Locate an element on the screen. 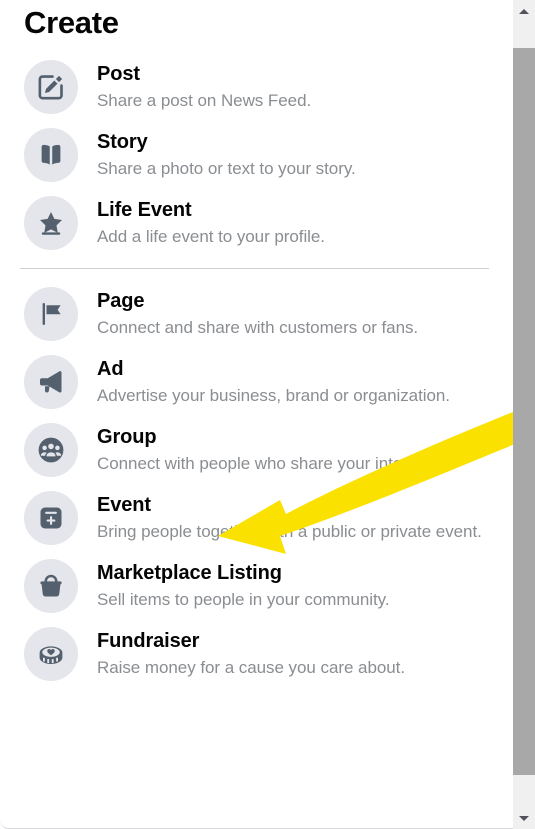 Image resolution: width=535 pixels, height=829 pixels. page-title: Create is located at coordinates (71, 22).